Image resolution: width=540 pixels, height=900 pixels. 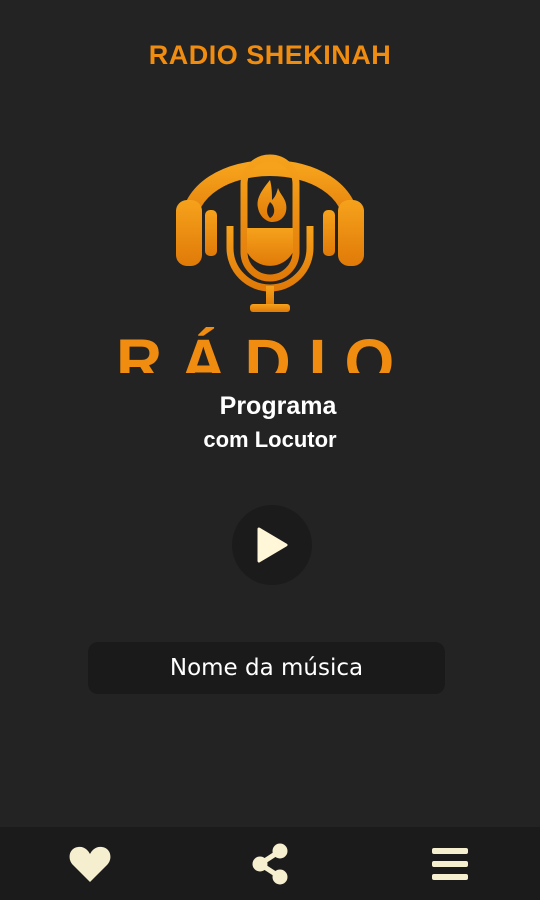 I want to click on app-title: RADIO SHEKINAH, so click(x=270, y=55).